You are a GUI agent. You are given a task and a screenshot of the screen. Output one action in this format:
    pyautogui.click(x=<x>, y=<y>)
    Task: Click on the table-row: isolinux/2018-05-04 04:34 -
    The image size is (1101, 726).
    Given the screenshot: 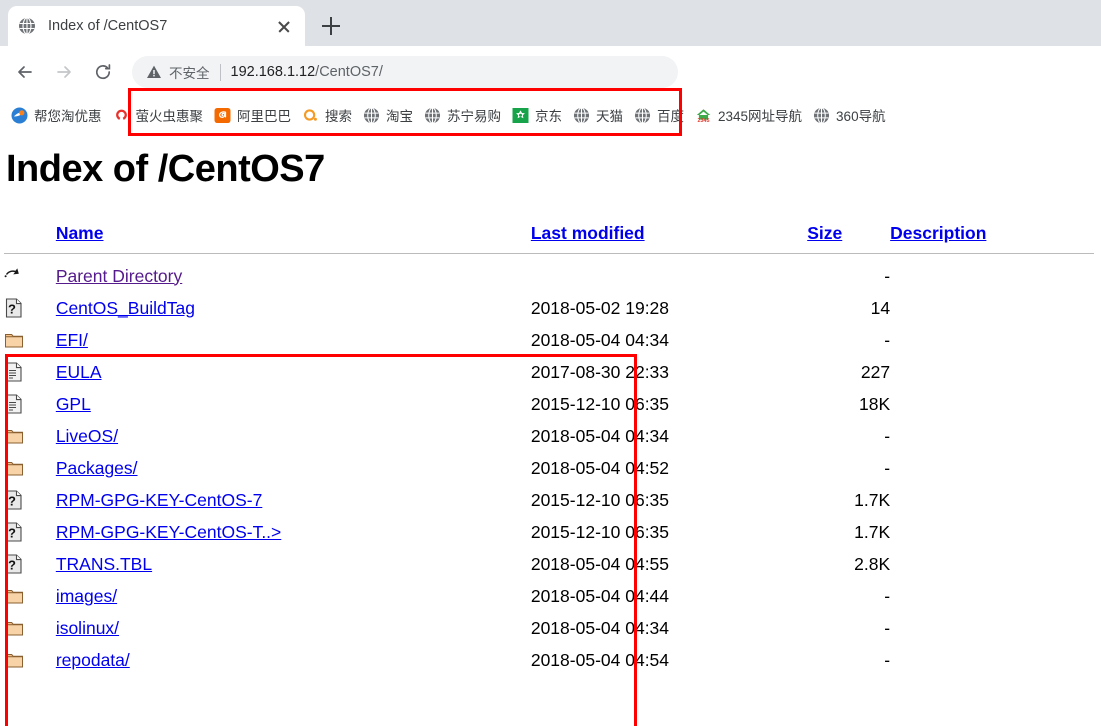 What is the action you would take?
    pyautogui.click(x=549, y=628)
    